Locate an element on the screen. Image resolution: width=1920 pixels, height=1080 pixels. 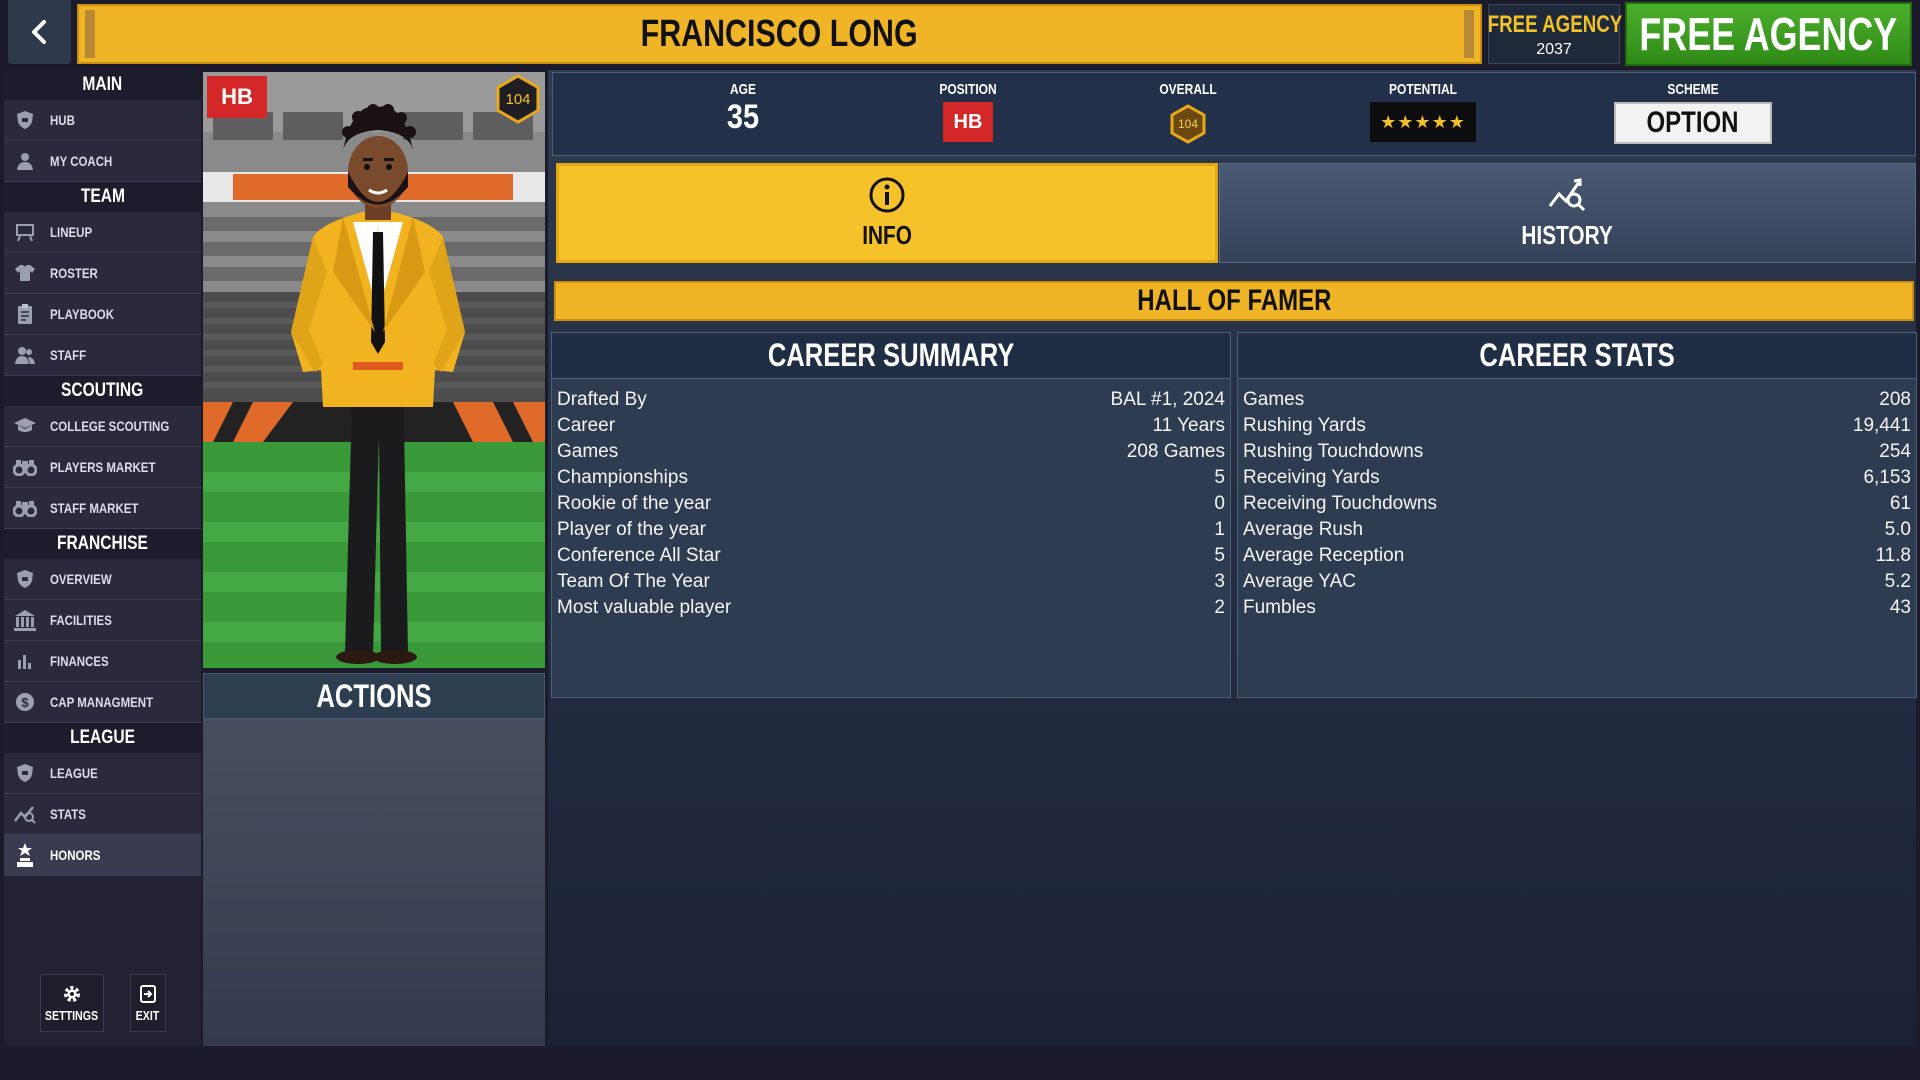
scheme-value: OPTION is located at coordinates (1692, 122).